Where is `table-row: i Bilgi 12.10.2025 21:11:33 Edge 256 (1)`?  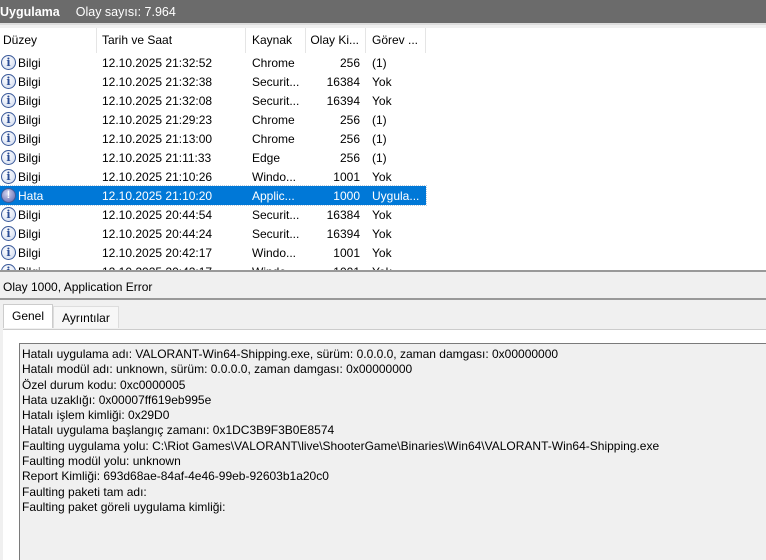
table-row: i Bilgi 12.10.2025 21:11:33 Edge 256 (1) is located at coordinates (383, 157).